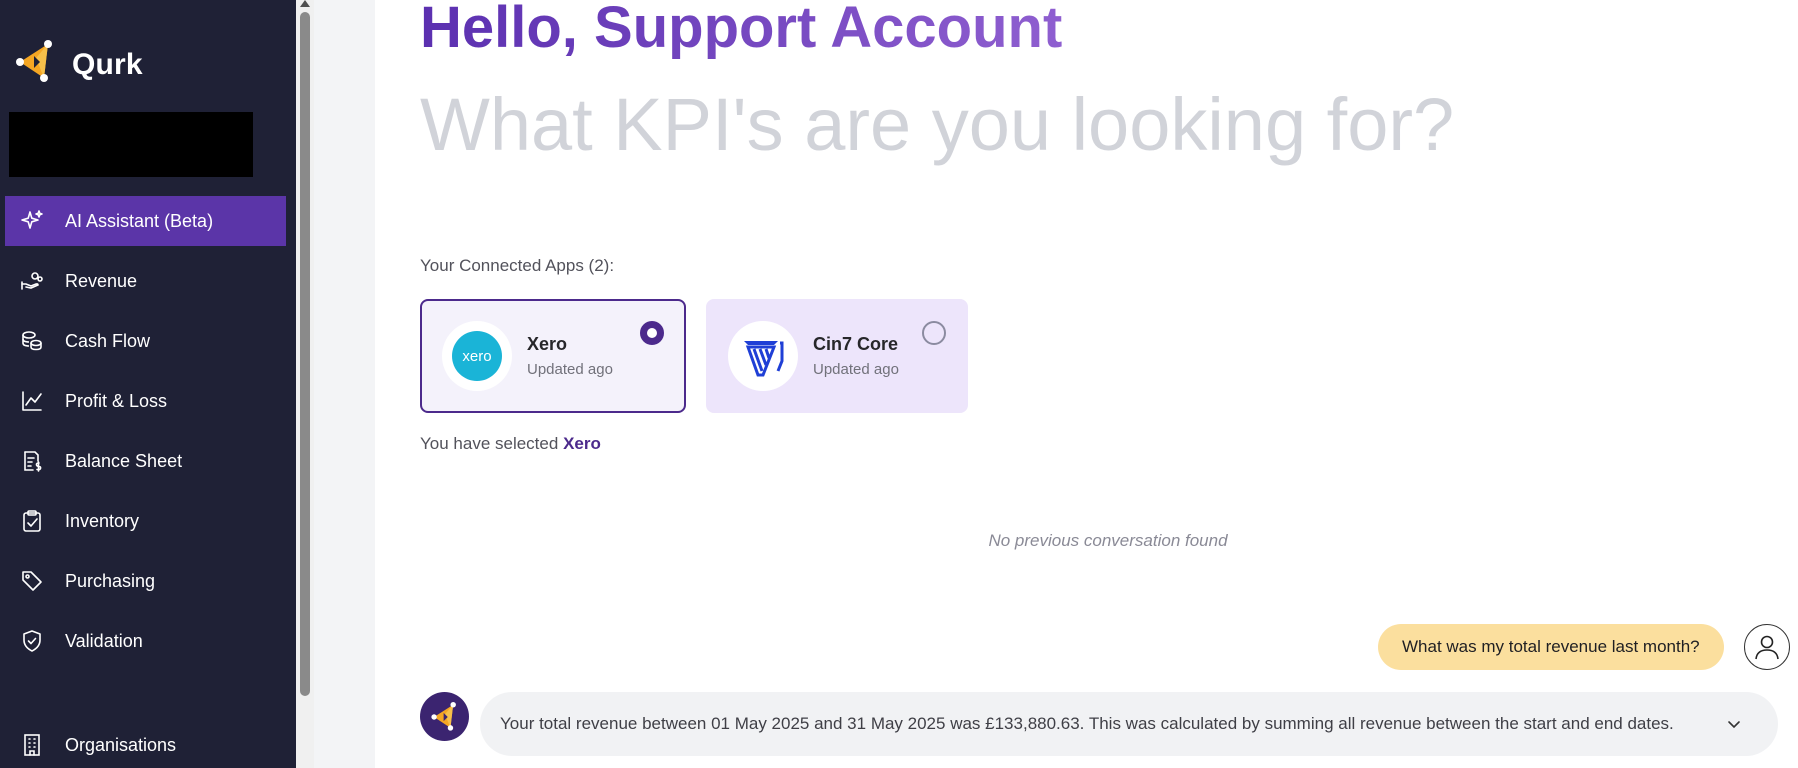  Describe the element at coordinates (32, 401) in the screenshot. I see `line-chart-icon` at that location.